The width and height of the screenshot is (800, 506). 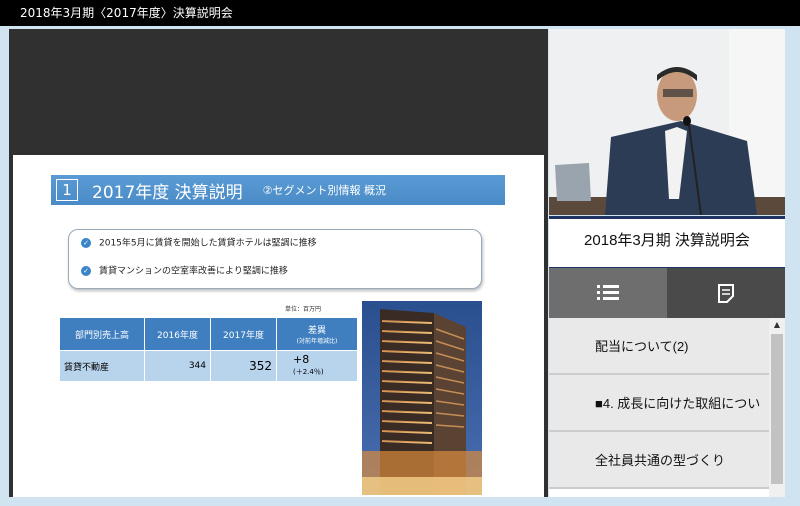 I want to click on bullet-item: ✓ 賃貸マンションの空室率改善により堅調に推移, so click(x=221, y=272).